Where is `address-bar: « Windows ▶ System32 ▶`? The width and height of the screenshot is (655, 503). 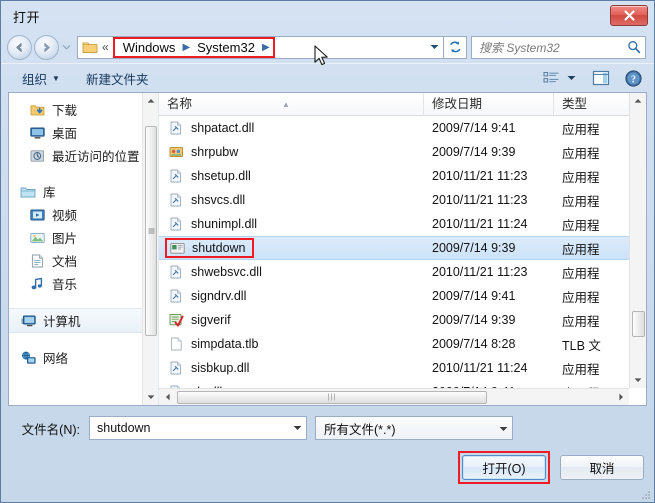
address-bar: « Windows ▶ System32 ▶ is located at coordinates (260, 47).